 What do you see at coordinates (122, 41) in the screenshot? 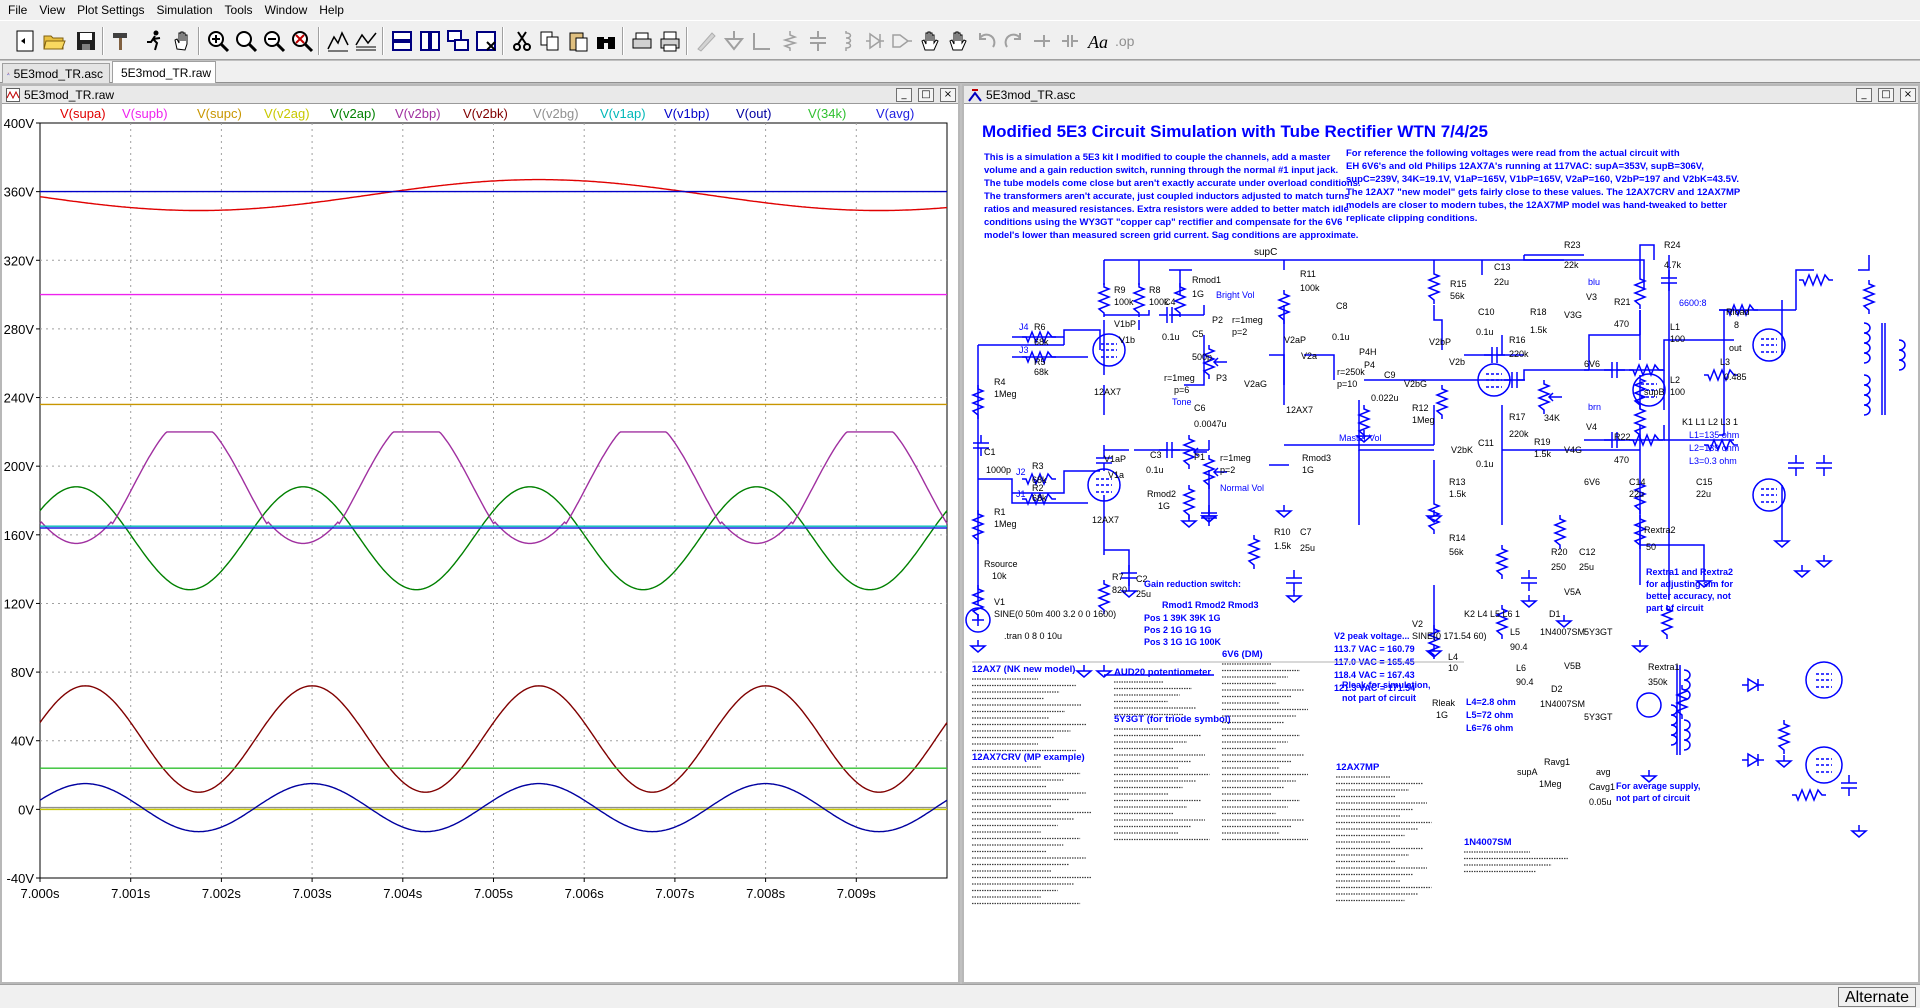
I see `control-panel-button` at bounding box center [122, 41].